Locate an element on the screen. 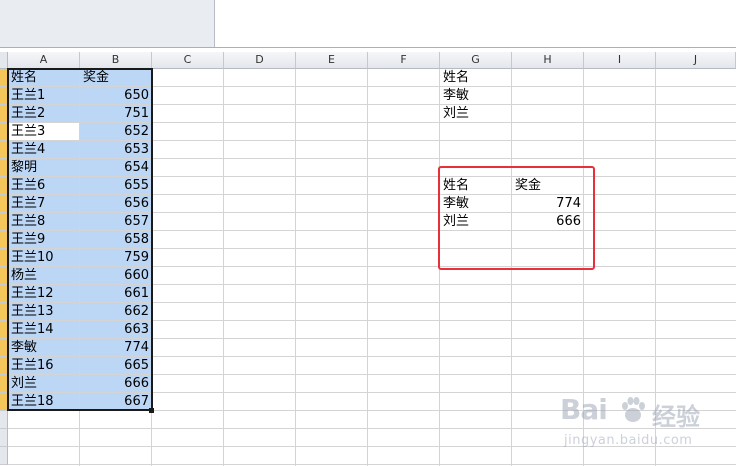 The image size is (736, 466). paw-icon is located at coordinates (633, 409).